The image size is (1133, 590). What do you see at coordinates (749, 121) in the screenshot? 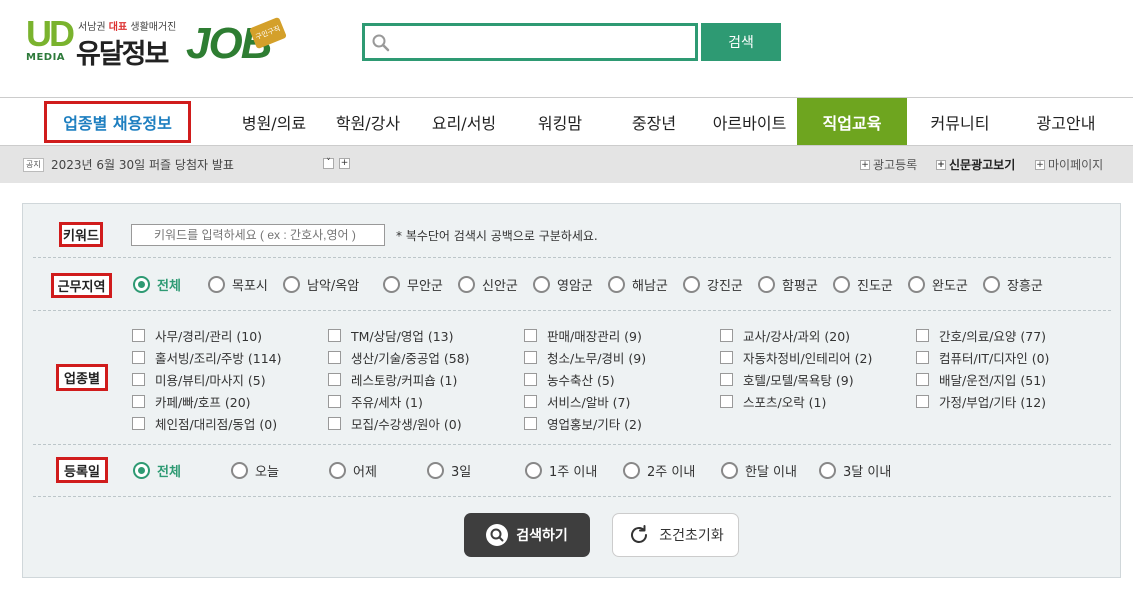
I see `nav-item-parttime: 아르바이트` at bounding box center [749, 121].